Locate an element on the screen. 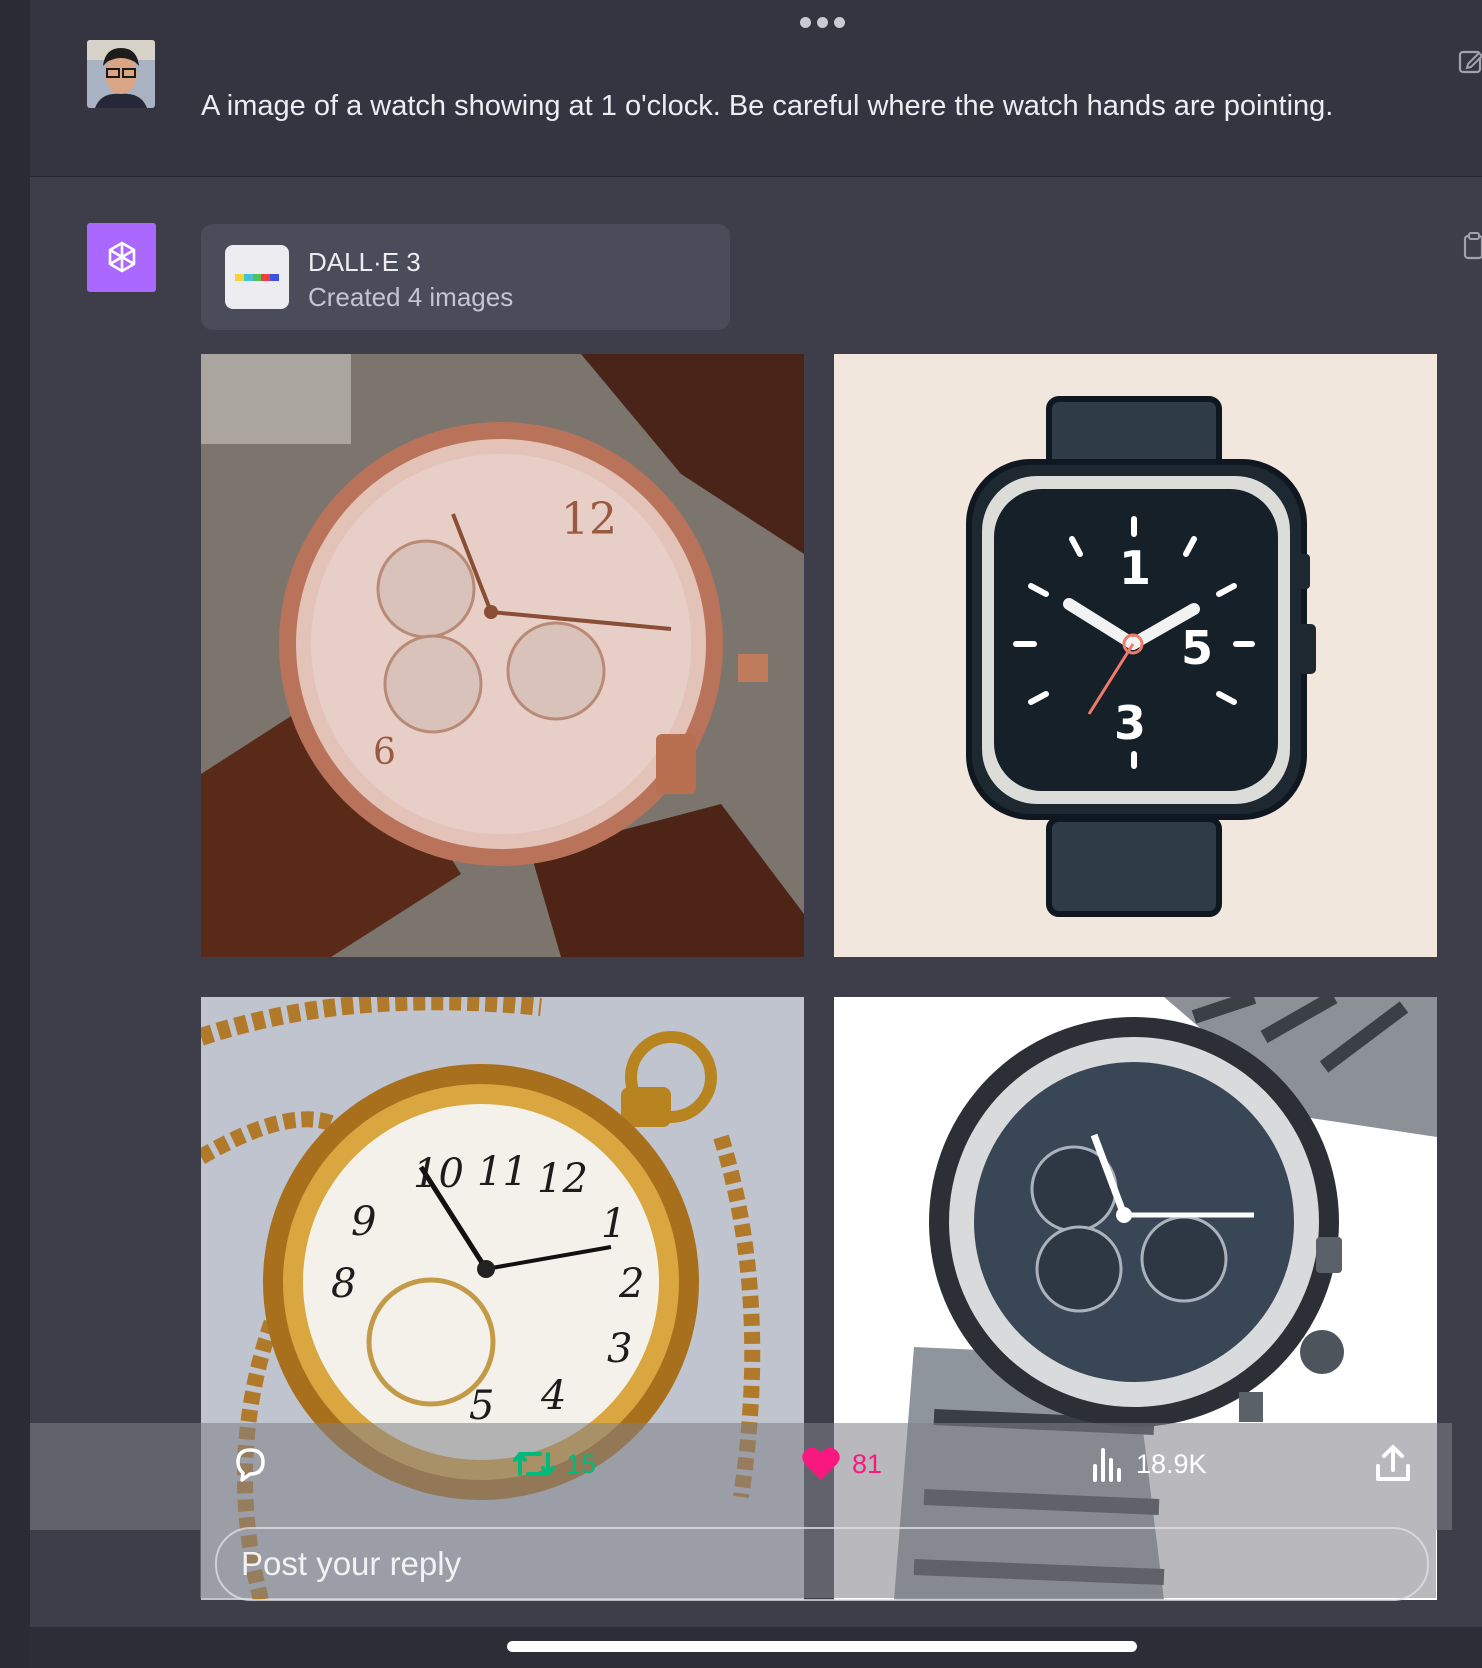  share-icon is located at coordinates (1393, 1463).